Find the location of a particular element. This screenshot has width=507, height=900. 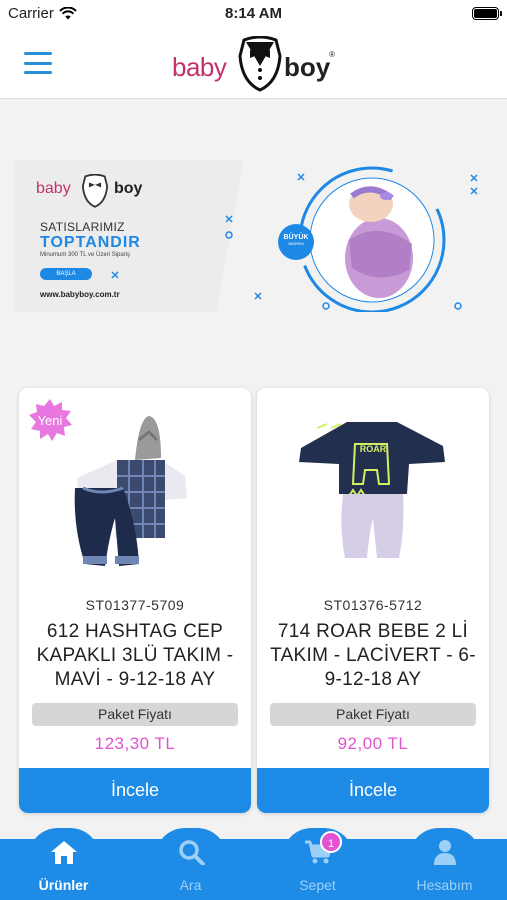

bottom-tab-bar: Ürünler Ara 1 Sepet Hesabım is located at coordinates (253, 864).